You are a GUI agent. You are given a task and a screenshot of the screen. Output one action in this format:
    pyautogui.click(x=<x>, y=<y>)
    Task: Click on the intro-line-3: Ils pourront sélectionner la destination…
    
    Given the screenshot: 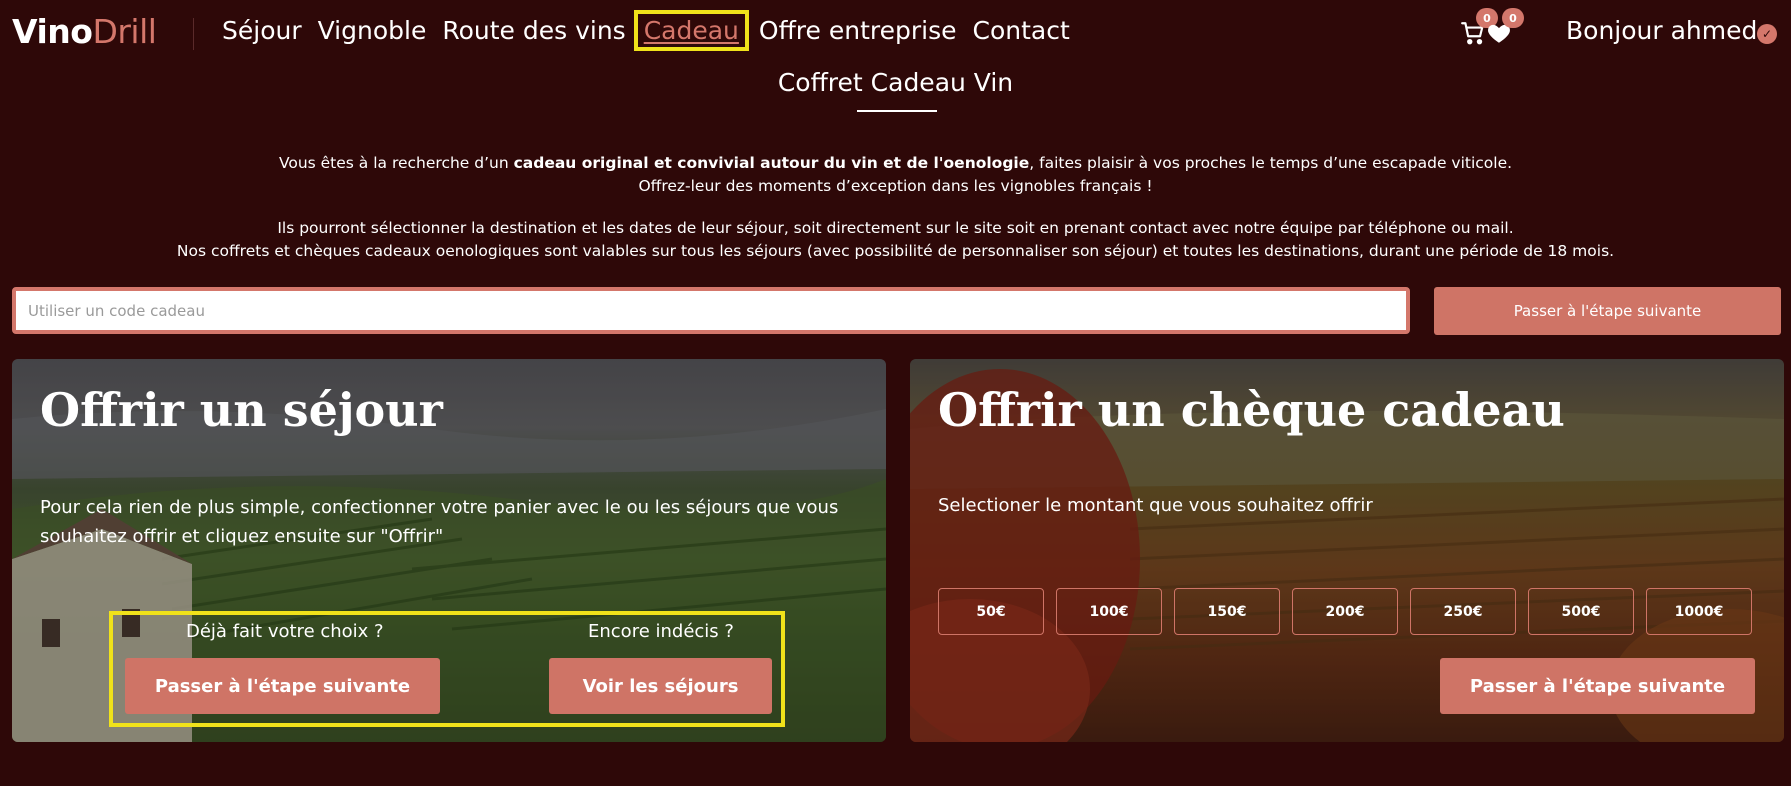 What is the action you would take?
    pyautogui.click(x=895, y=228)
    